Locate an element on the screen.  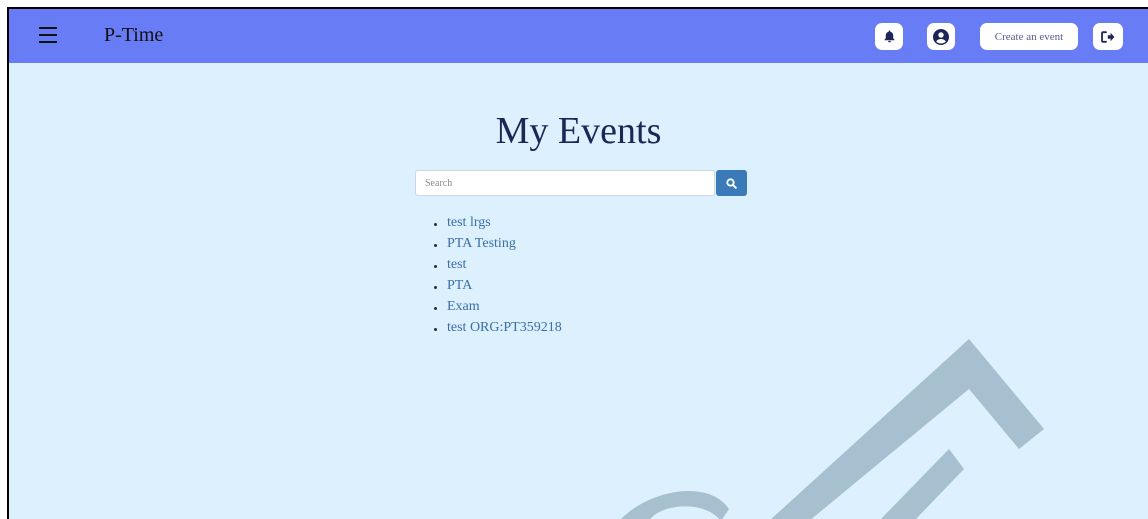
user-circle-icon is located at coordinates (941, 36).